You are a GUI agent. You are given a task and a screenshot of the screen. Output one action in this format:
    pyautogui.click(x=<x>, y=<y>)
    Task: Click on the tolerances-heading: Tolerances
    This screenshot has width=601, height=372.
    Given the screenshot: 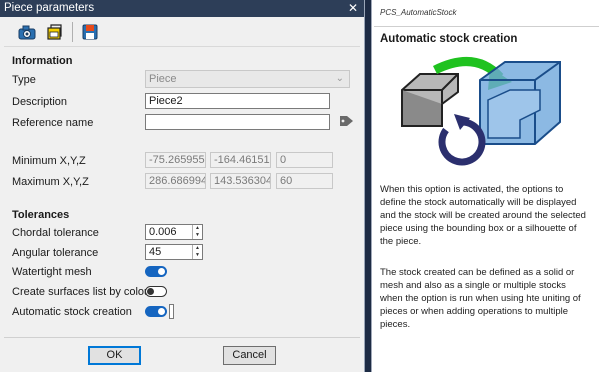 What is the action you would take?
    pyautogui.click(x=41, y=215)
    